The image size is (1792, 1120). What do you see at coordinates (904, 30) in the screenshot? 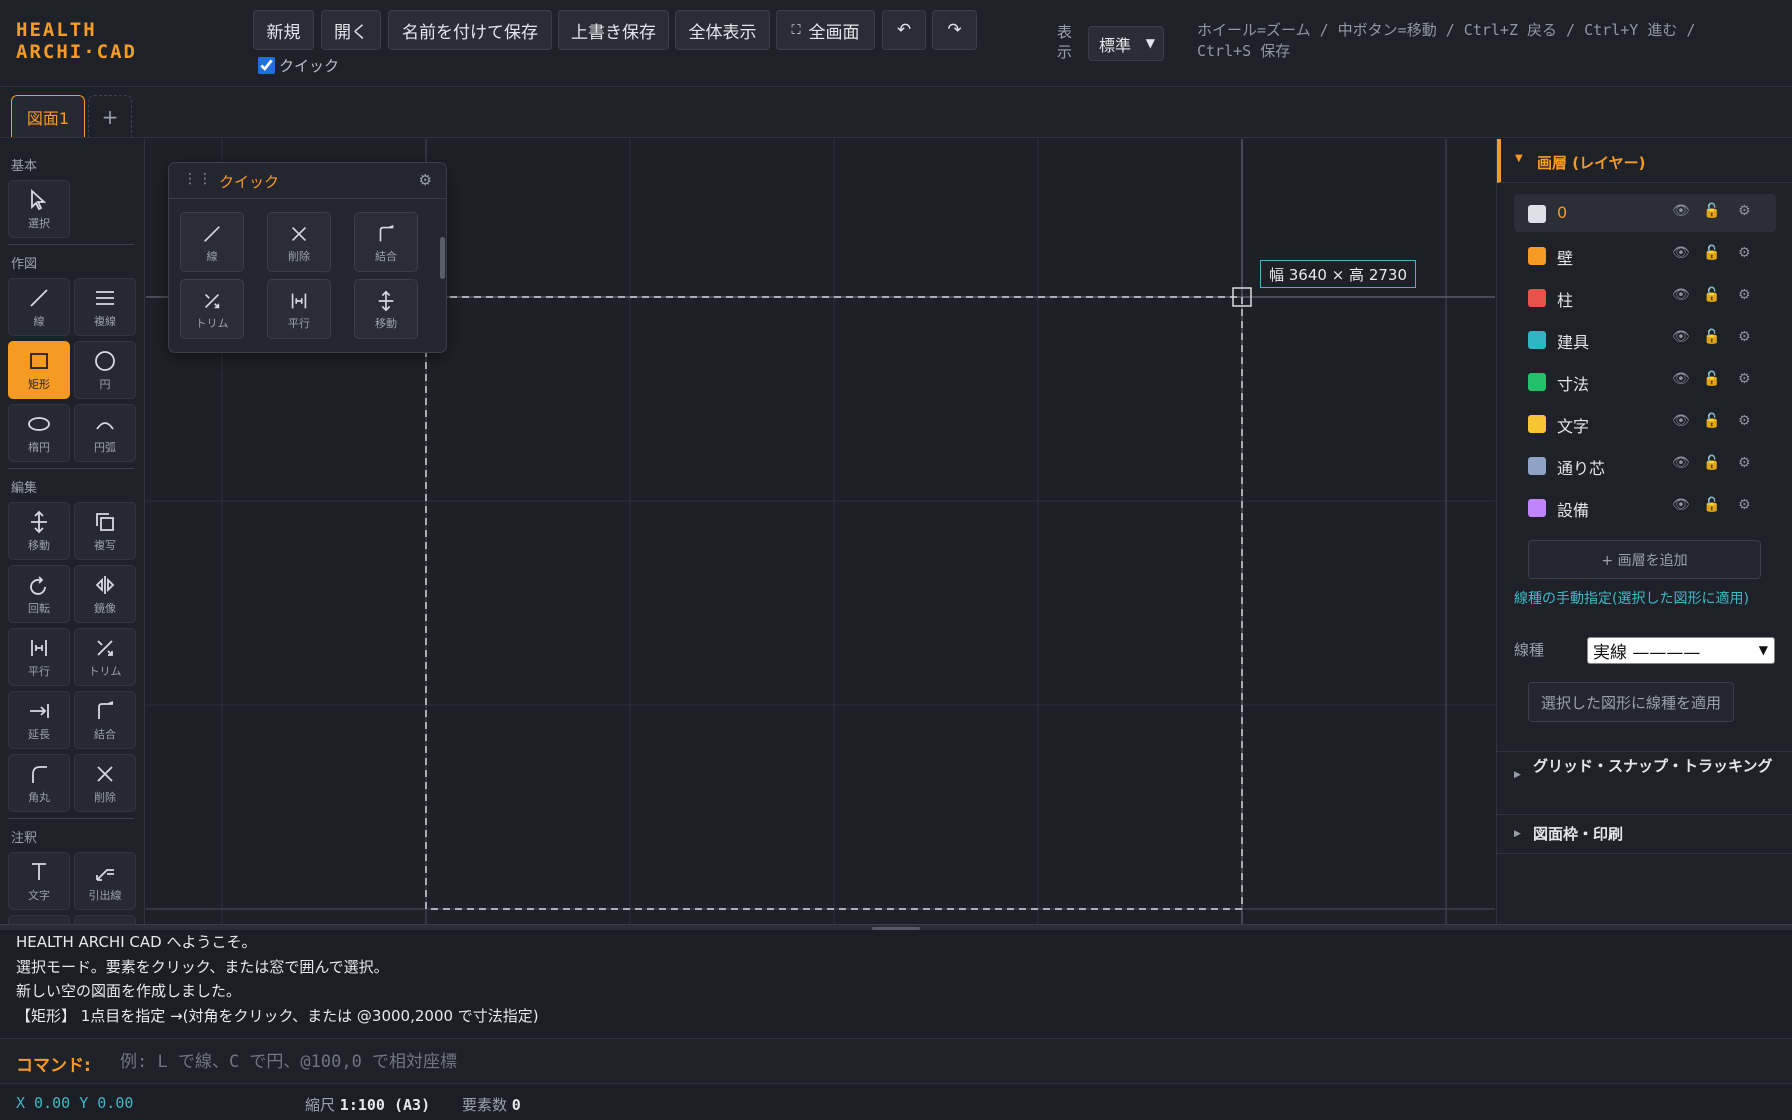
I see `undo-button: ↶` at bounding box center [904, 30].